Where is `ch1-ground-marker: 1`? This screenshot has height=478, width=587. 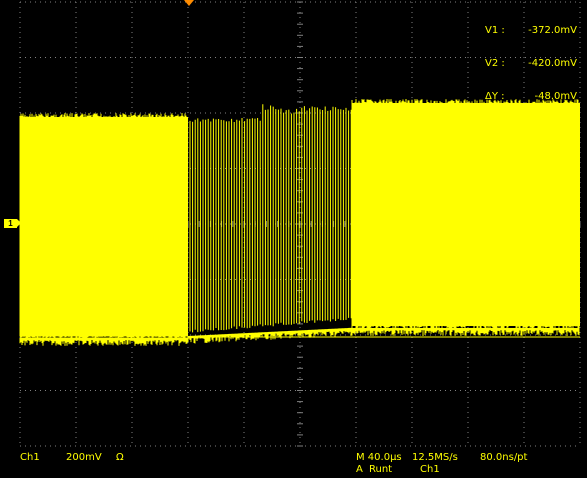 ch1-ground-marker: 1 is located at coordinates (12, 223).